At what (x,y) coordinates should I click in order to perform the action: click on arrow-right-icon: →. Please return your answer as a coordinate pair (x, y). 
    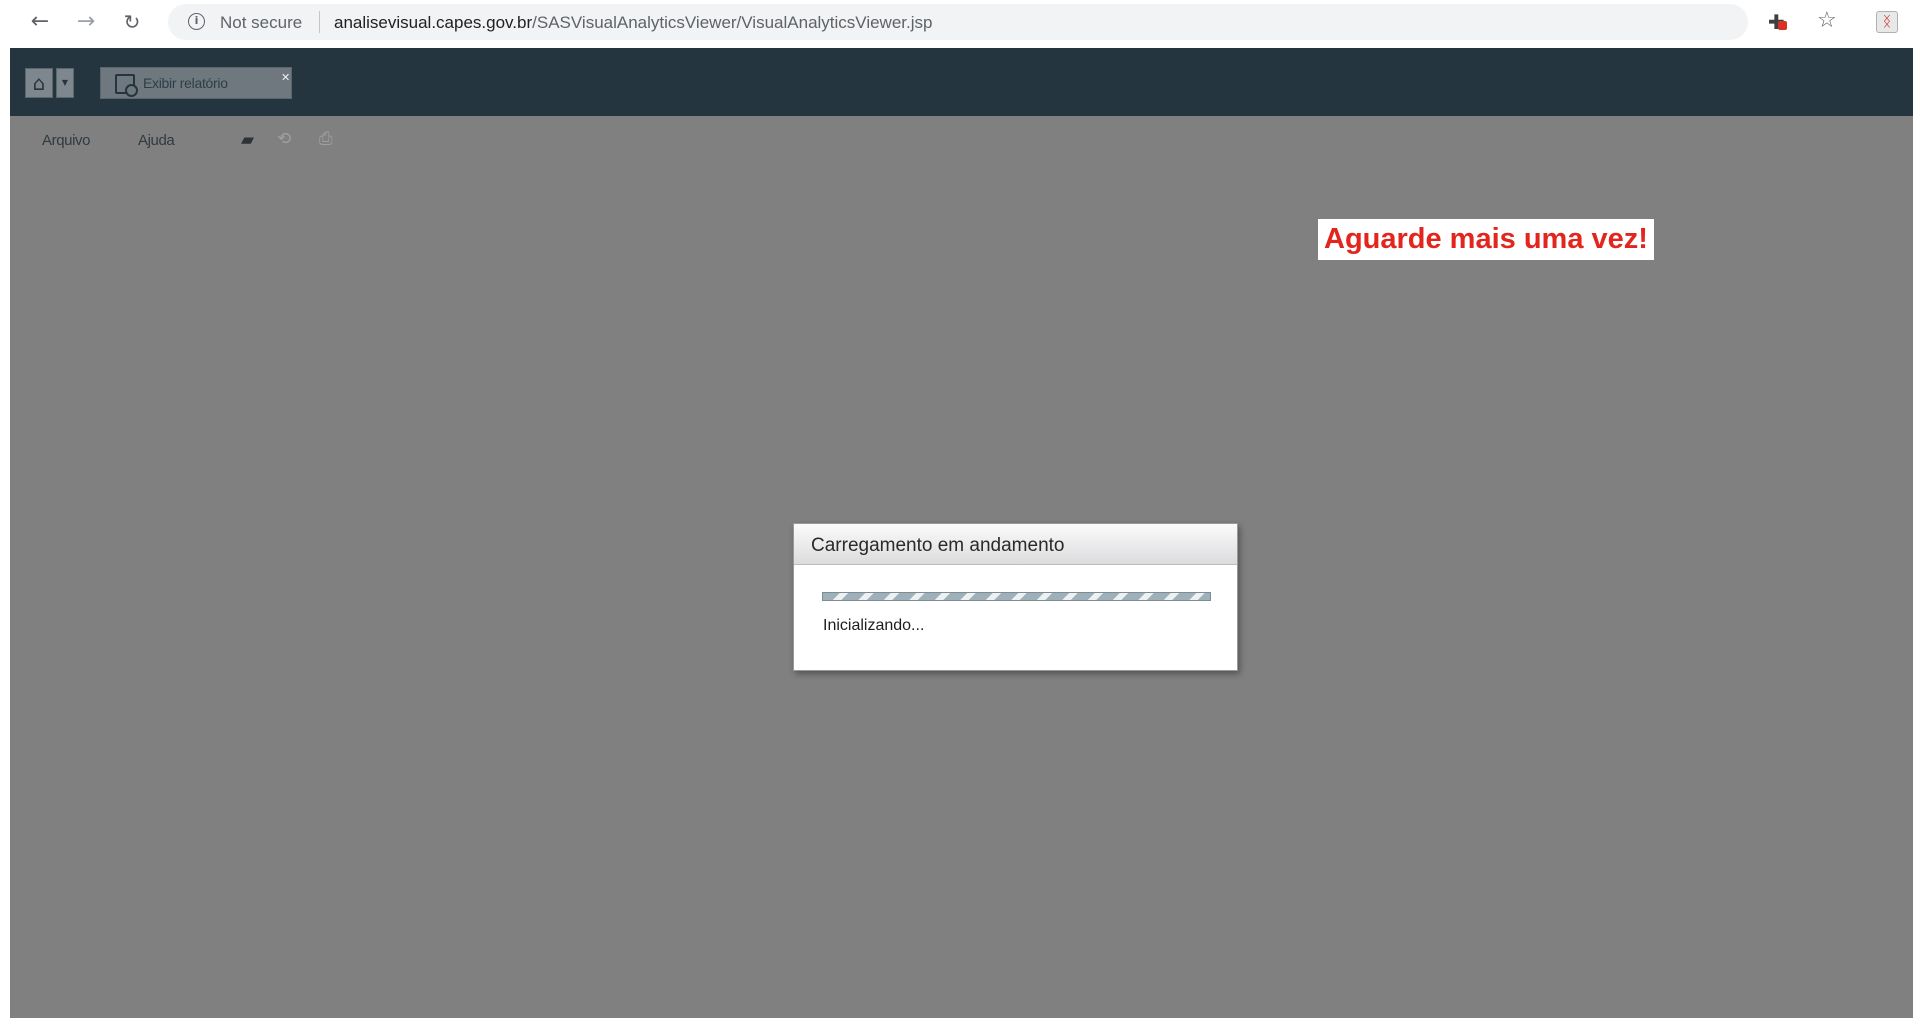
    Looking at the image, I should click on (86, 21).